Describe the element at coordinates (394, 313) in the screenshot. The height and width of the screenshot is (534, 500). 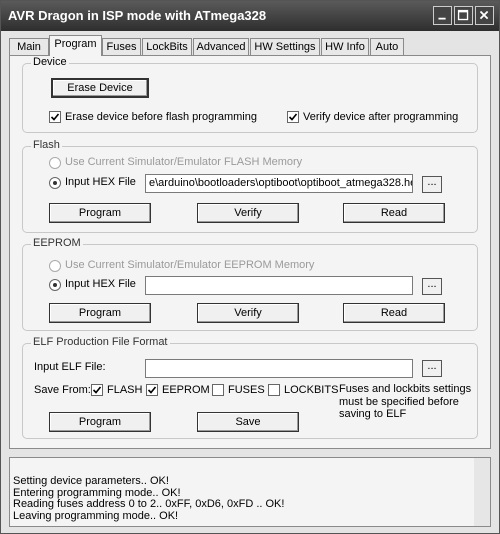
I see `eeprom-read-button: Read` at that location.